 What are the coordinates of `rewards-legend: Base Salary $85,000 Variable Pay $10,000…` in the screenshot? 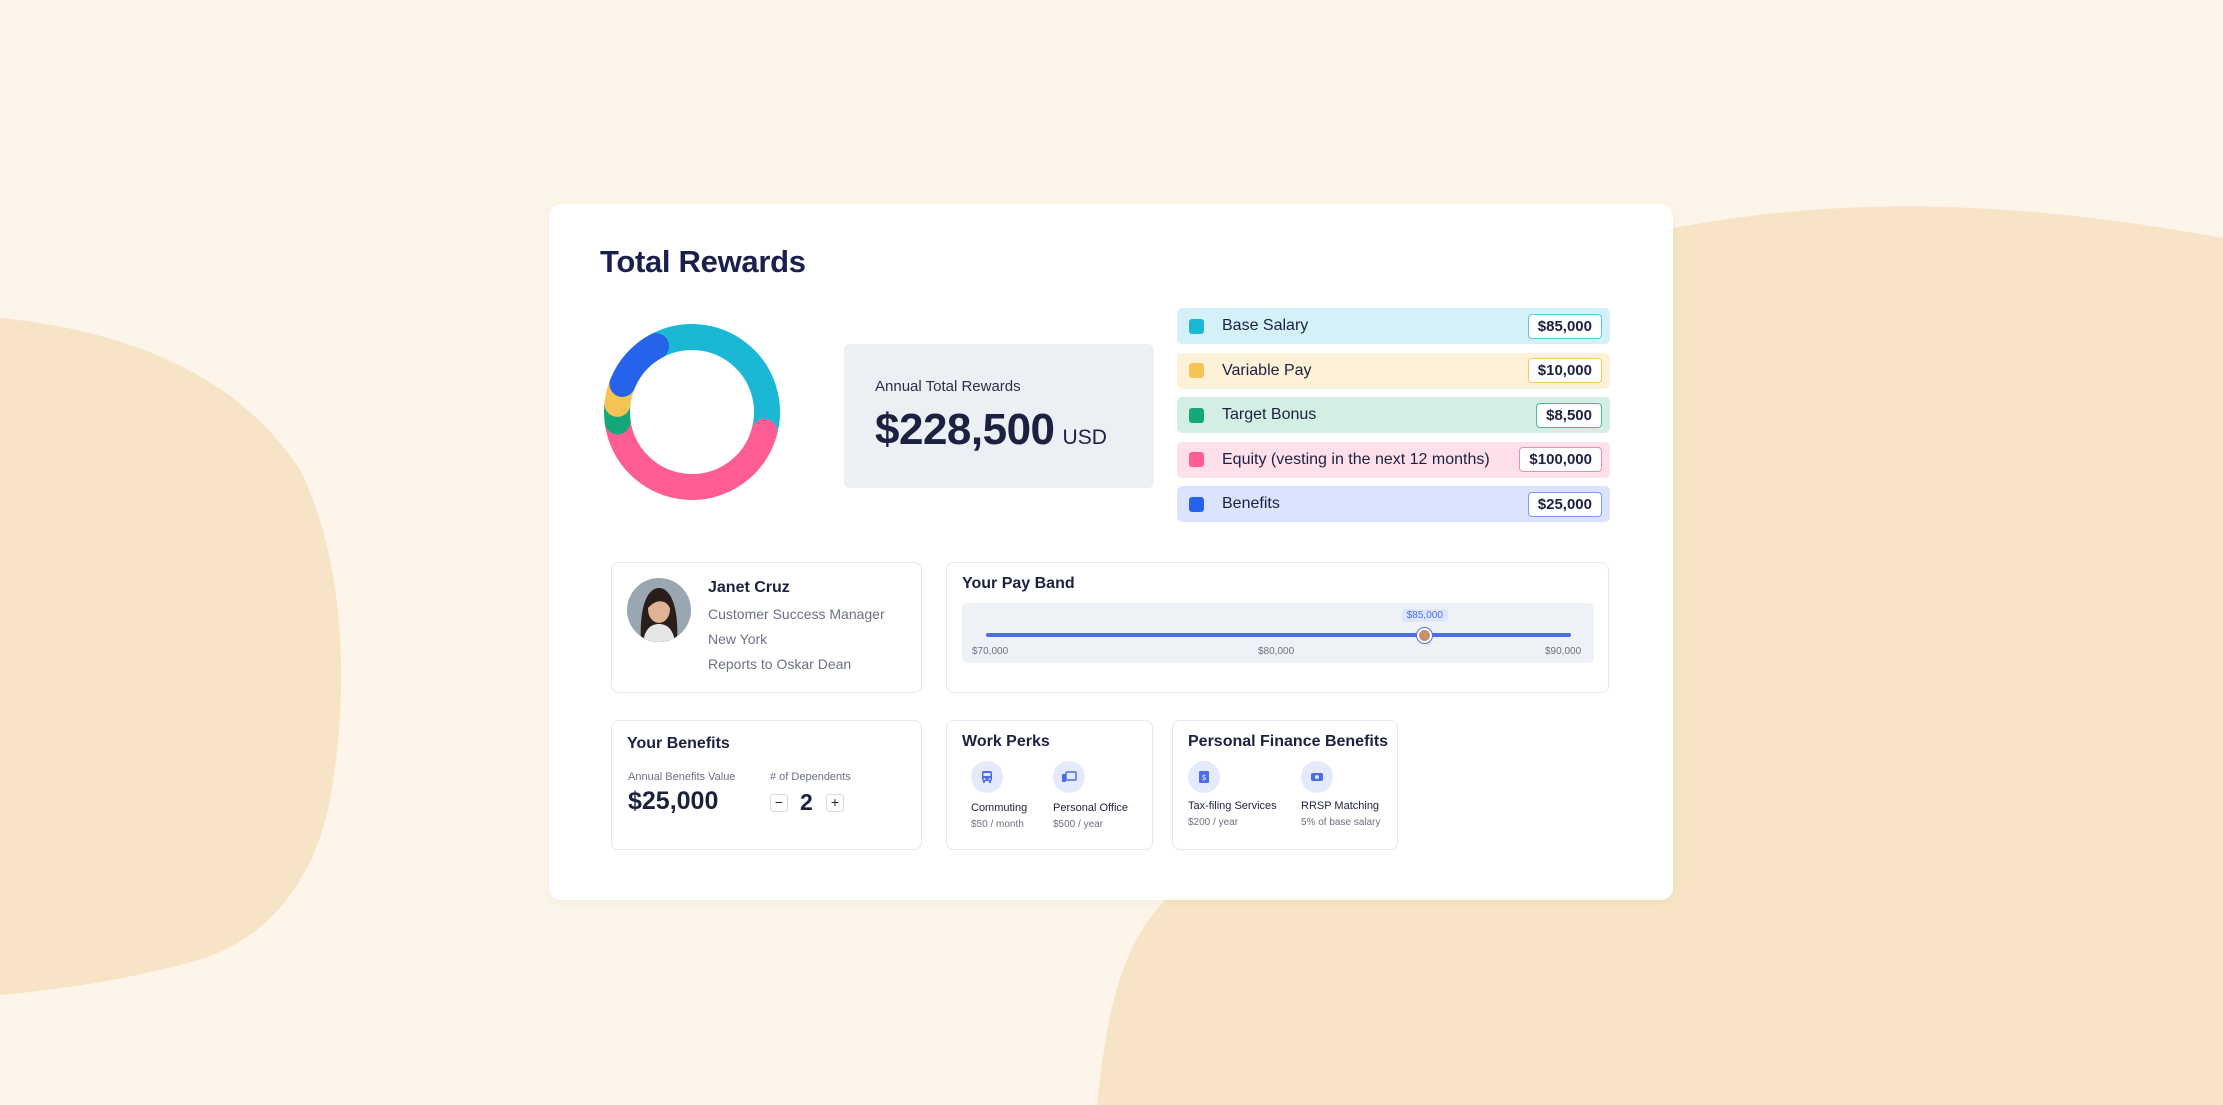 It's located at (1393, 419).